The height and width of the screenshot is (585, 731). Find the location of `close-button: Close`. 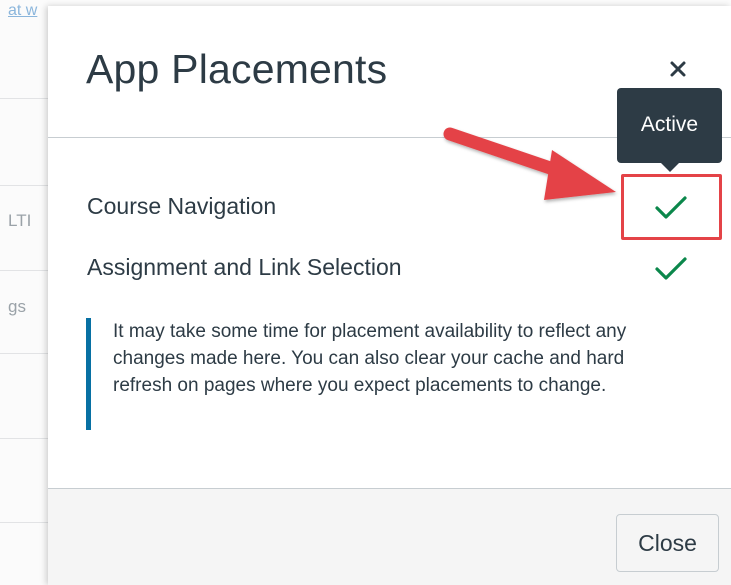

close-button: Close is located at coordinates (667, 543).